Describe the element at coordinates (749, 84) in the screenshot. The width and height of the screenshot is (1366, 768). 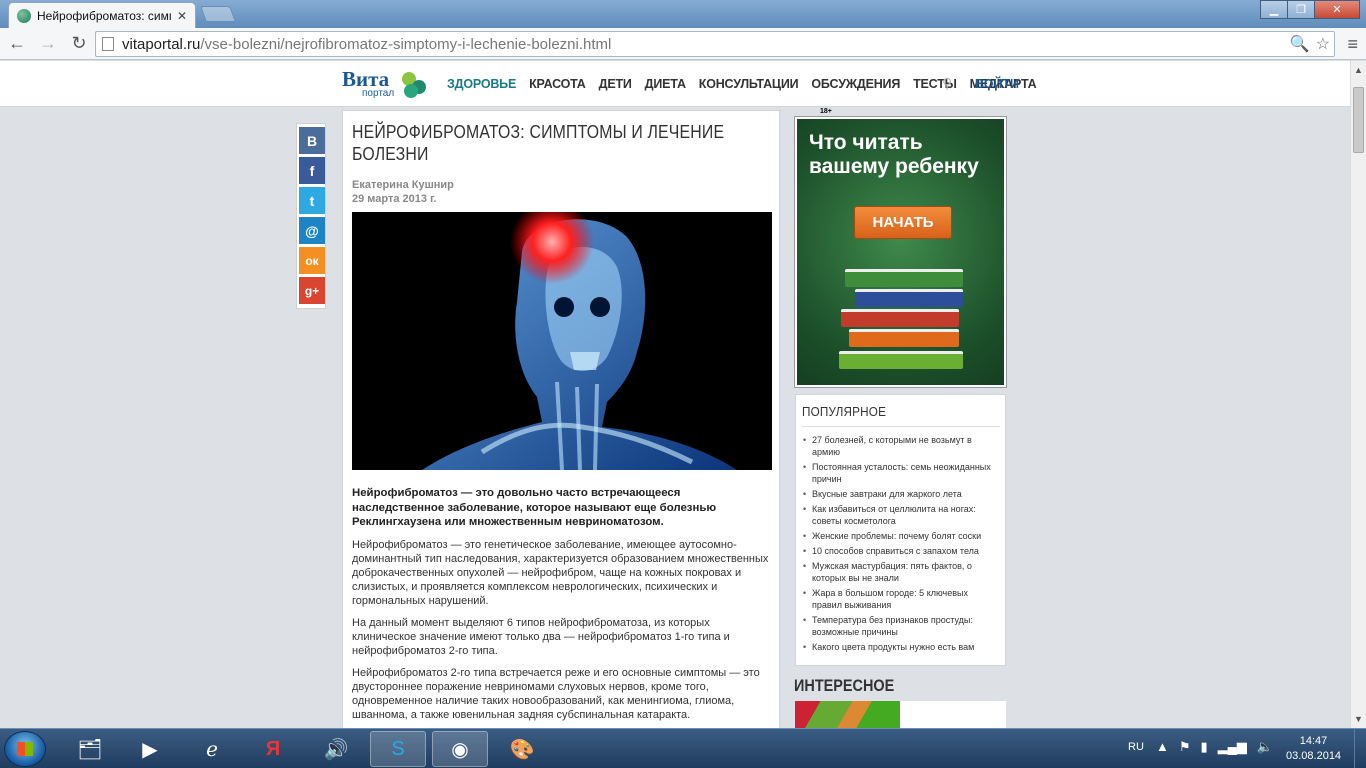
I see `nav-item-consultations: КОНСУЛЬТАЦИИ` at that location.